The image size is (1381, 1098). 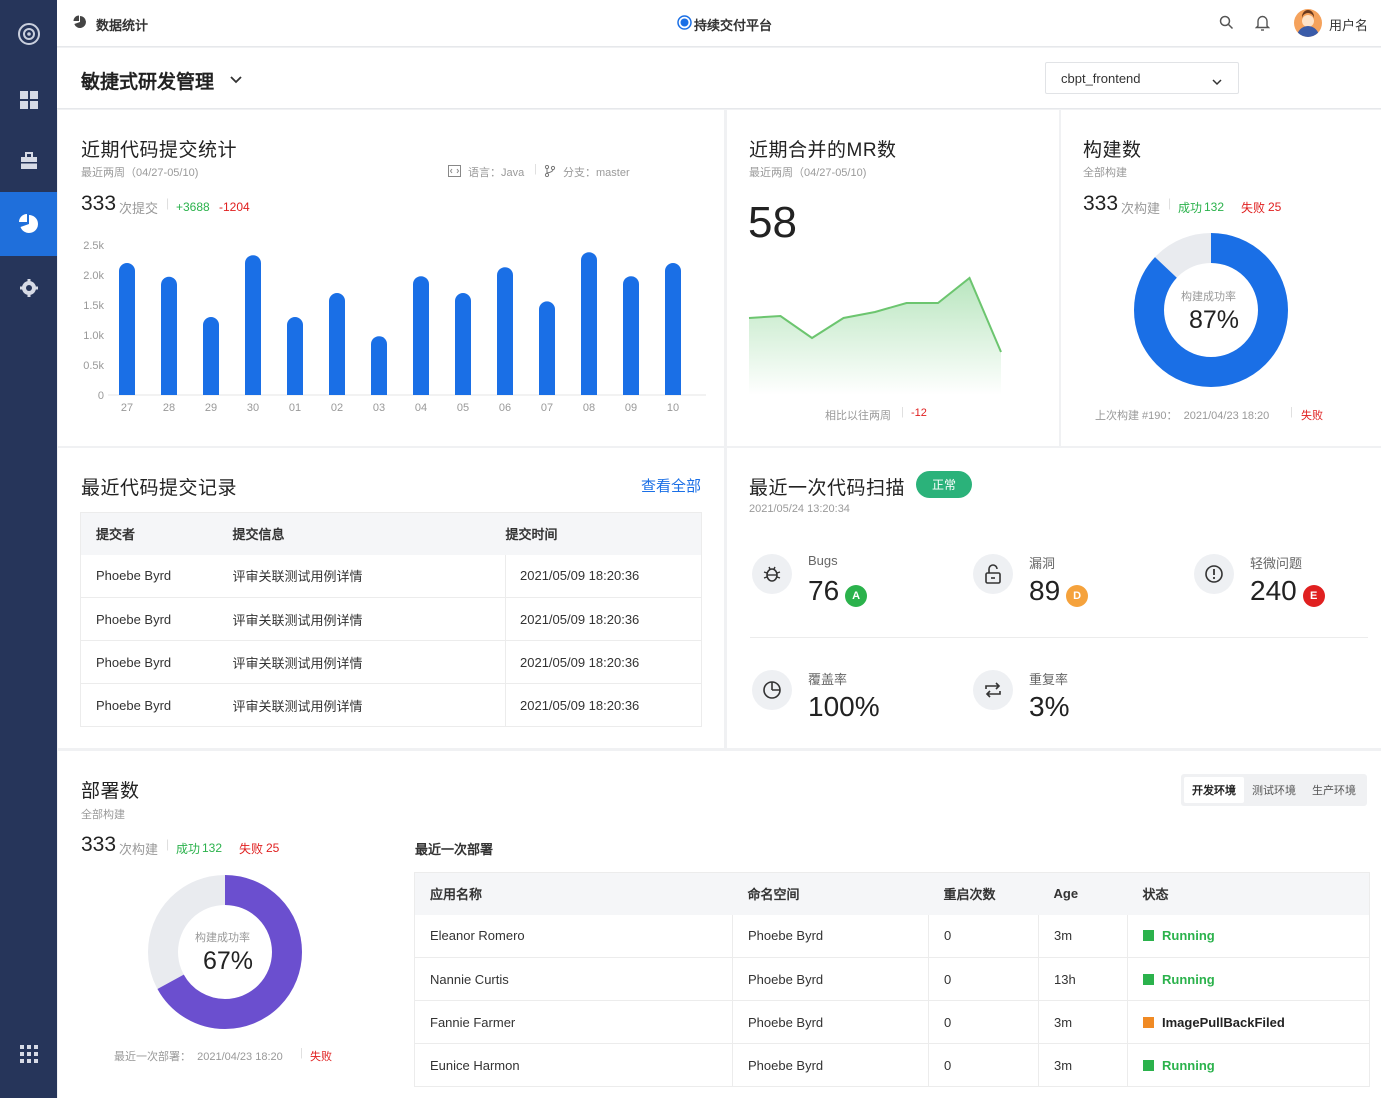 I want to click on chevron-down-icon, so click(x=236, y=81).